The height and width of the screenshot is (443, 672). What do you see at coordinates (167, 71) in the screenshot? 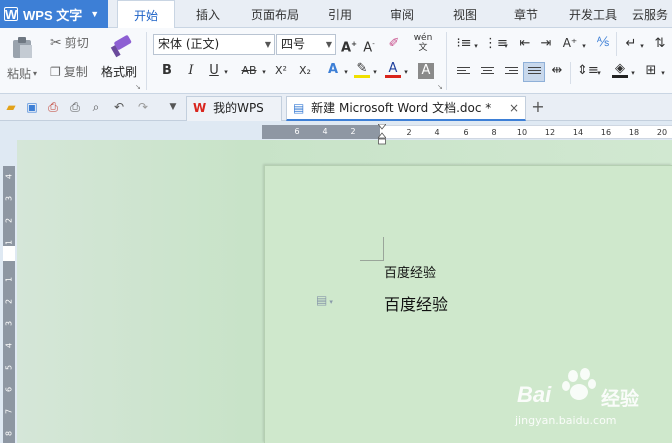
I see `bold-button: B` at bounding box center [167, 71].